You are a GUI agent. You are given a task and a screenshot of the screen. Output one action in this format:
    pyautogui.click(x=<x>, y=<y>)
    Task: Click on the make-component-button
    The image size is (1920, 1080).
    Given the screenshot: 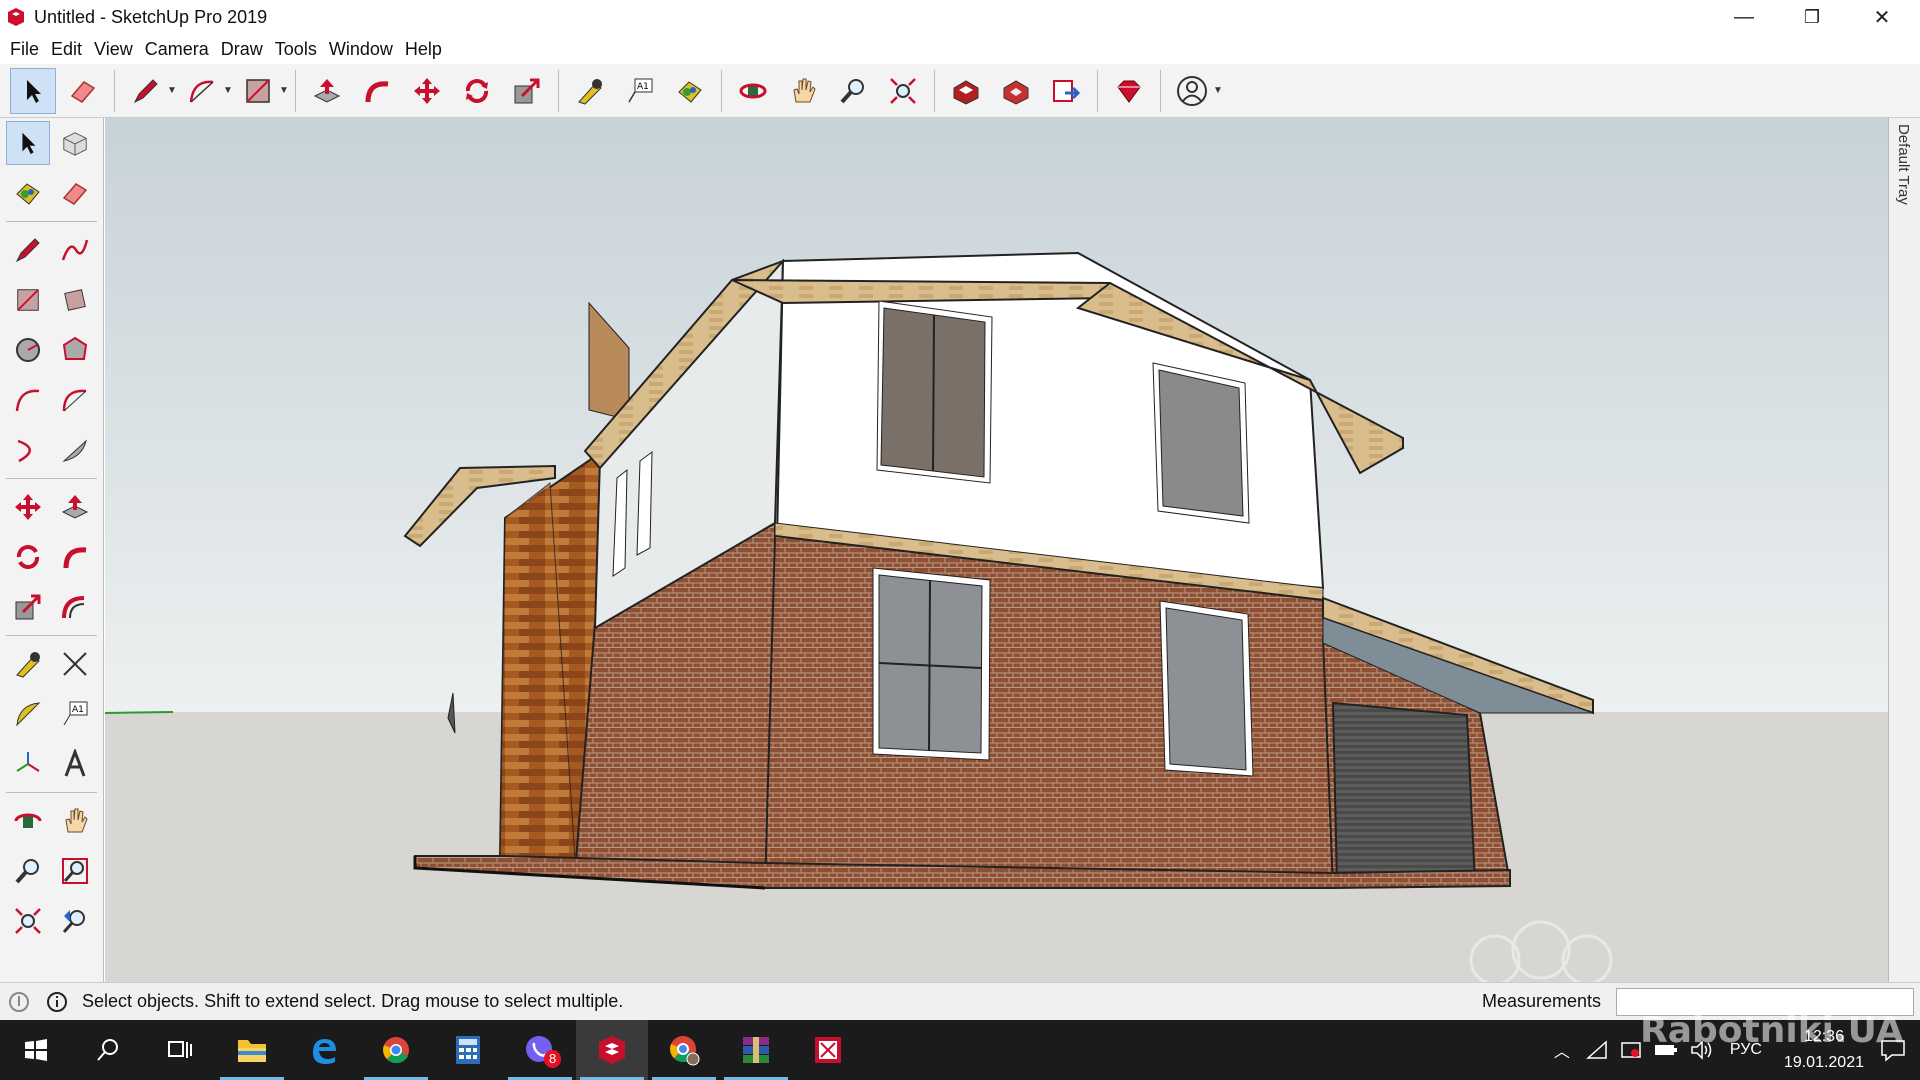 What is the action you would take?
    pyautogui.click(x=75, y=143)
    